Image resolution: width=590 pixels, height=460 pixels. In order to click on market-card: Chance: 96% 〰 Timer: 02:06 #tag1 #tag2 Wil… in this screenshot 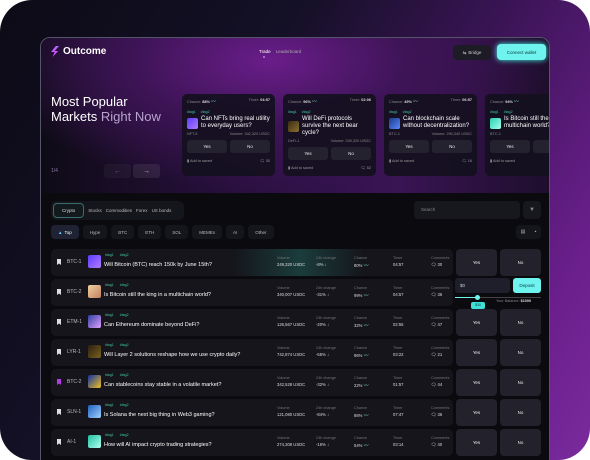, I will do `click(329, 135)`.